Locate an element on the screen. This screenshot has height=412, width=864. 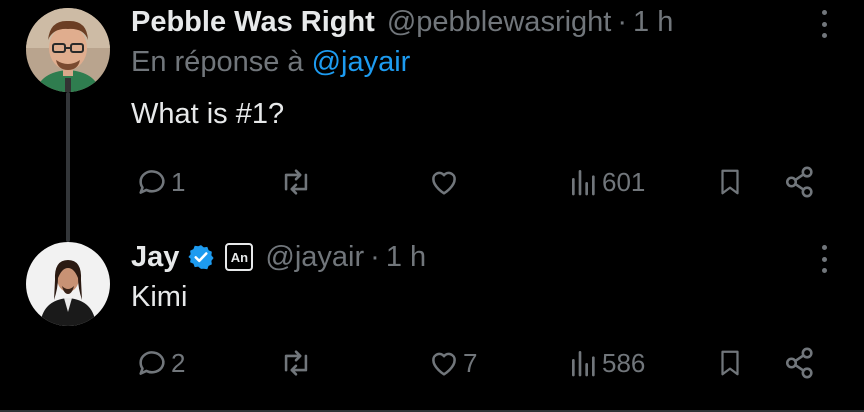
views-button: 601 is located at coordinates (606, 182).